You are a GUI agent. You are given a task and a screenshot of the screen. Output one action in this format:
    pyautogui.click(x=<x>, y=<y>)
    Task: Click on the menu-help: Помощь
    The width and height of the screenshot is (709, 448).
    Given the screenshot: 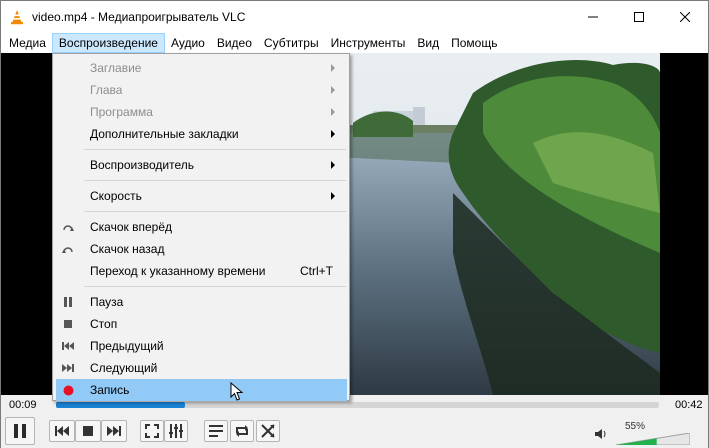 What is the action you would take?
    pyautogui.click(x=474, y=43)
    